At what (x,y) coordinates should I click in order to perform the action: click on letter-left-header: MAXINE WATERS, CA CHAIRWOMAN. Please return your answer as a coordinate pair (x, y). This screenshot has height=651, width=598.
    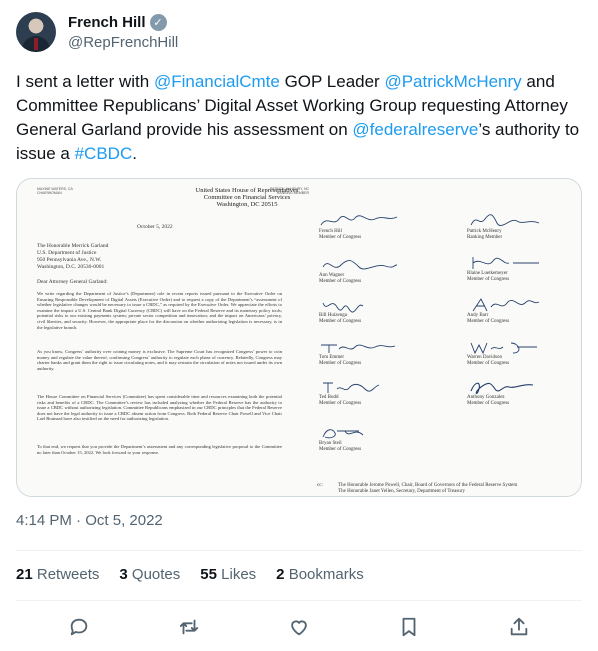
    Looking at the image, I should click on (55, 191).